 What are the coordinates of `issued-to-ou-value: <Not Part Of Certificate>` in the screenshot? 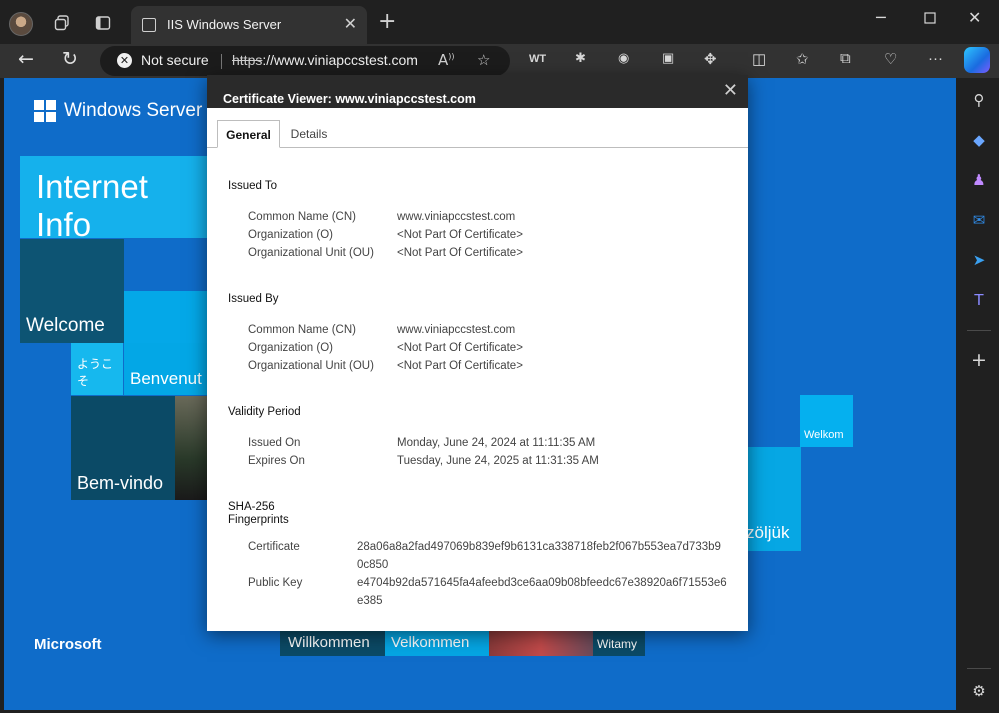 It's located at (460, 253).